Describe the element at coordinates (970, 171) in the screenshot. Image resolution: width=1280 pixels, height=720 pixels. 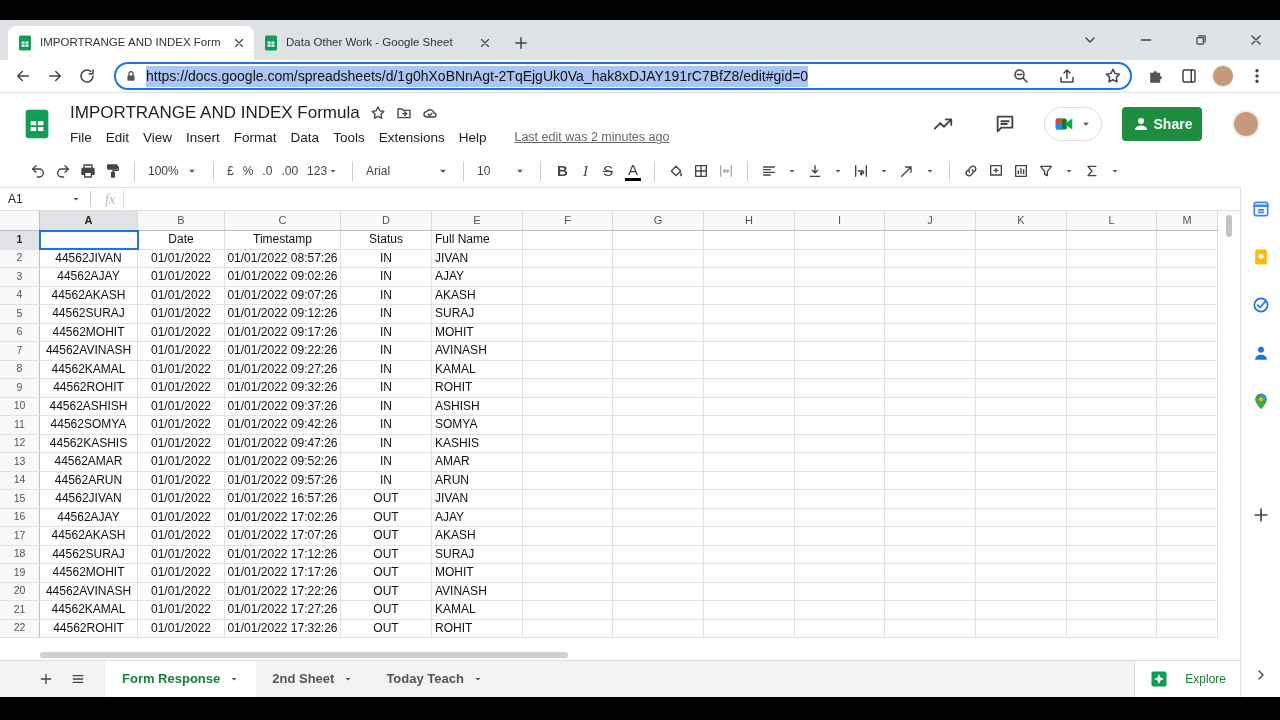
I see `link-icon` at that location.